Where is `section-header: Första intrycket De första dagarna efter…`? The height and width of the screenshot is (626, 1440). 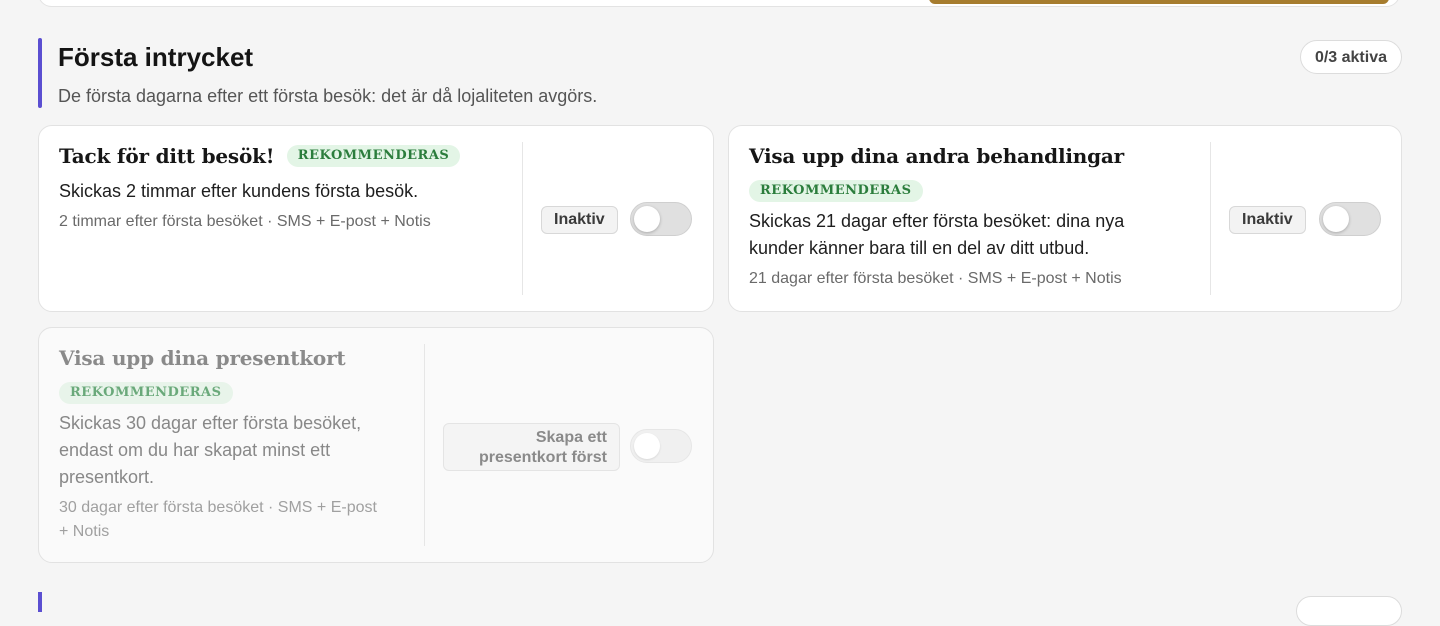
section-header: Första intrycket De första dagarna efter… is located at coordinates (720, 73).